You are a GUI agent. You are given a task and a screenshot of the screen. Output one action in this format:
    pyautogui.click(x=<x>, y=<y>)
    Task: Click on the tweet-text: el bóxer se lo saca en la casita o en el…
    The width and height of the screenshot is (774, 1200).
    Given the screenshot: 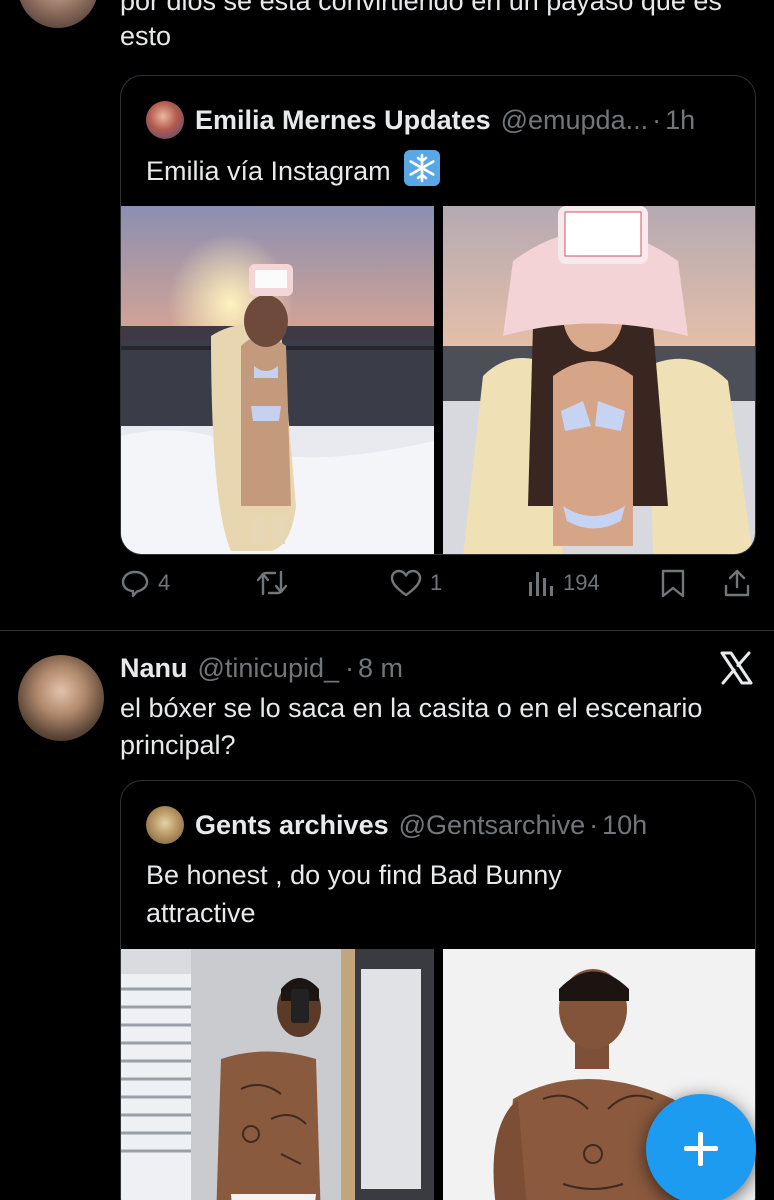 What is the action you would take?
    pyautogui.click(x=411, y=726)
    